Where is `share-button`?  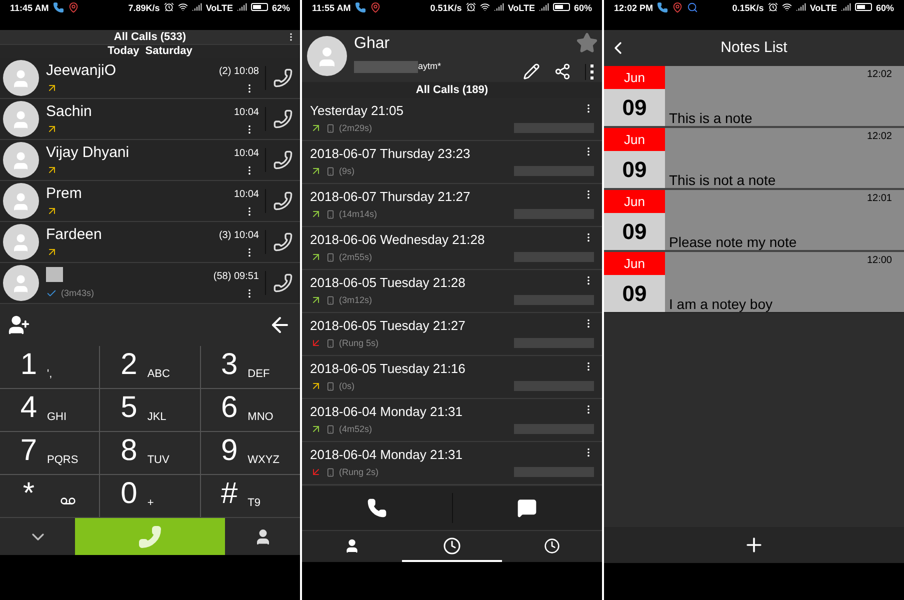
share-button is located at coordinates (562, 71).